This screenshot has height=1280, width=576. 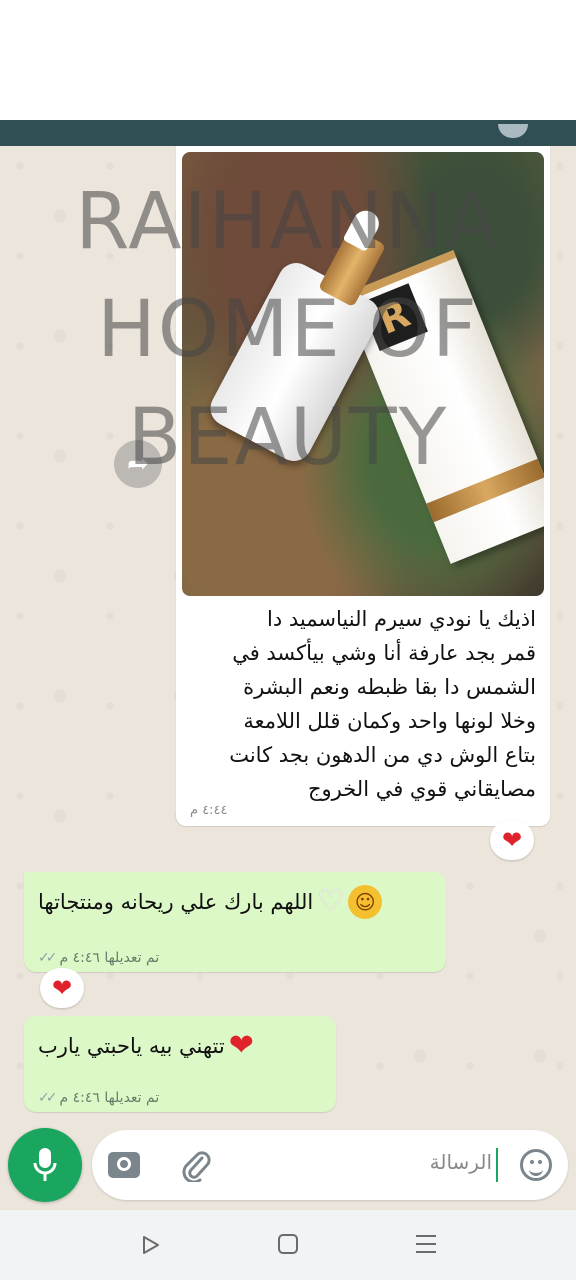 I want to click on message-line: اذيك يا نودي سيرم النياسميد دا, so click(x=401, y=619).